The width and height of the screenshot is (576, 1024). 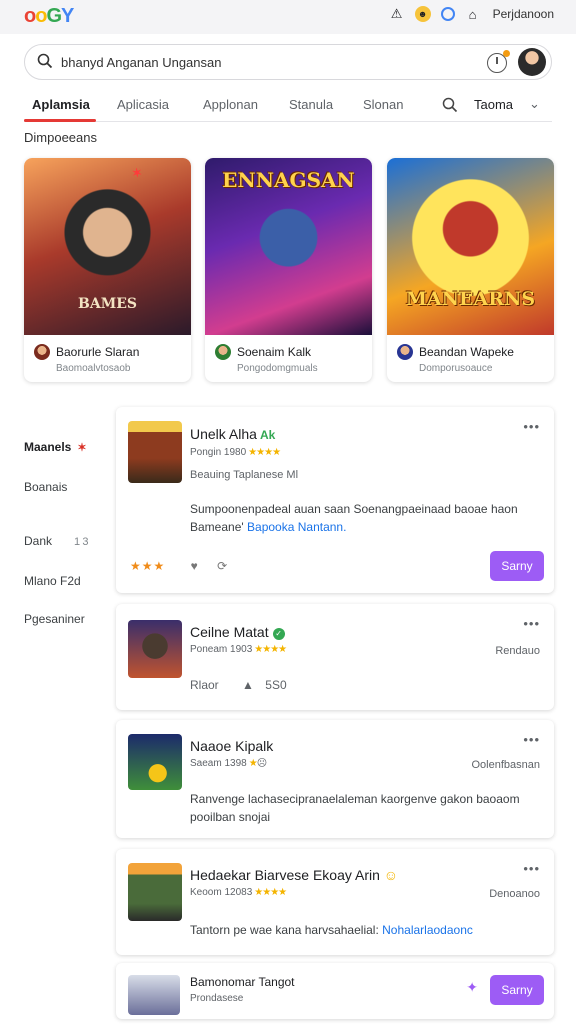 What do you see at coordinates (288, 17) in the screenshot?
I see `top-bar: ooGY ⚠ ☻ ⌂ Perjdanoon` at bounding box center [288, 17].